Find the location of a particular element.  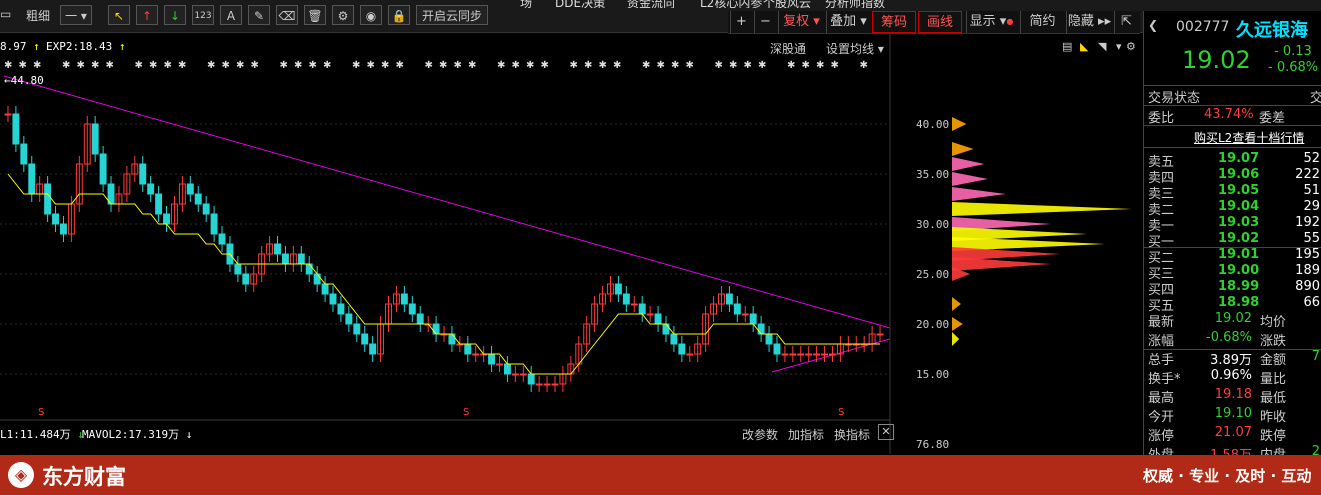

order-book-row: 买四 18.99 890 is located at coordinates (1232, 288).